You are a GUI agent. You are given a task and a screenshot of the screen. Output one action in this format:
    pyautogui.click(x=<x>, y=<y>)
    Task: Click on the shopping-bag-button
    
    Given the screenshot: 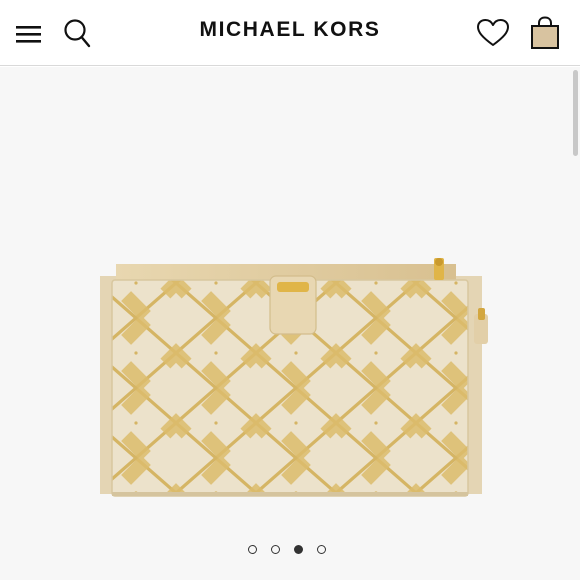 What is the action you would take?
    pyautogui.click(x=545, y=33)
    